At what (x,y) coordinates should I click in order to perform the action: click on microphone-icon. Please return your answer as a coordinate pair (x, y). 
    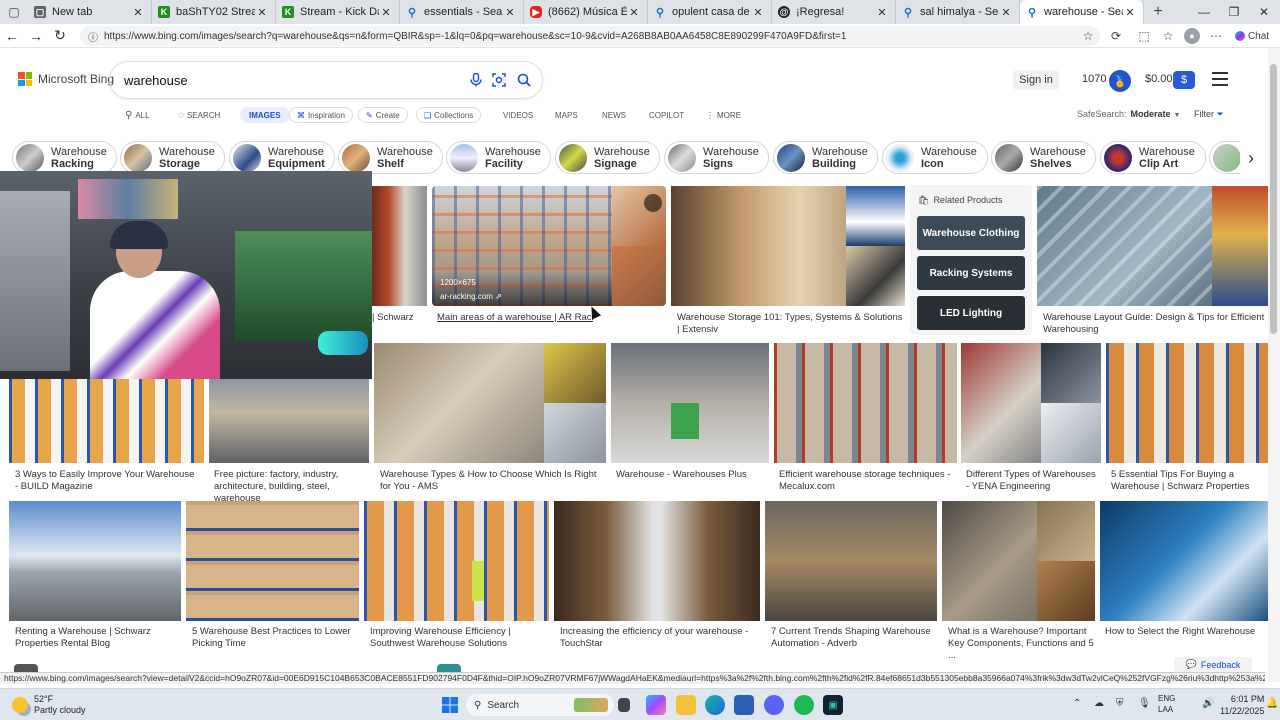
    Looking at the image, I should click on (476, 80).